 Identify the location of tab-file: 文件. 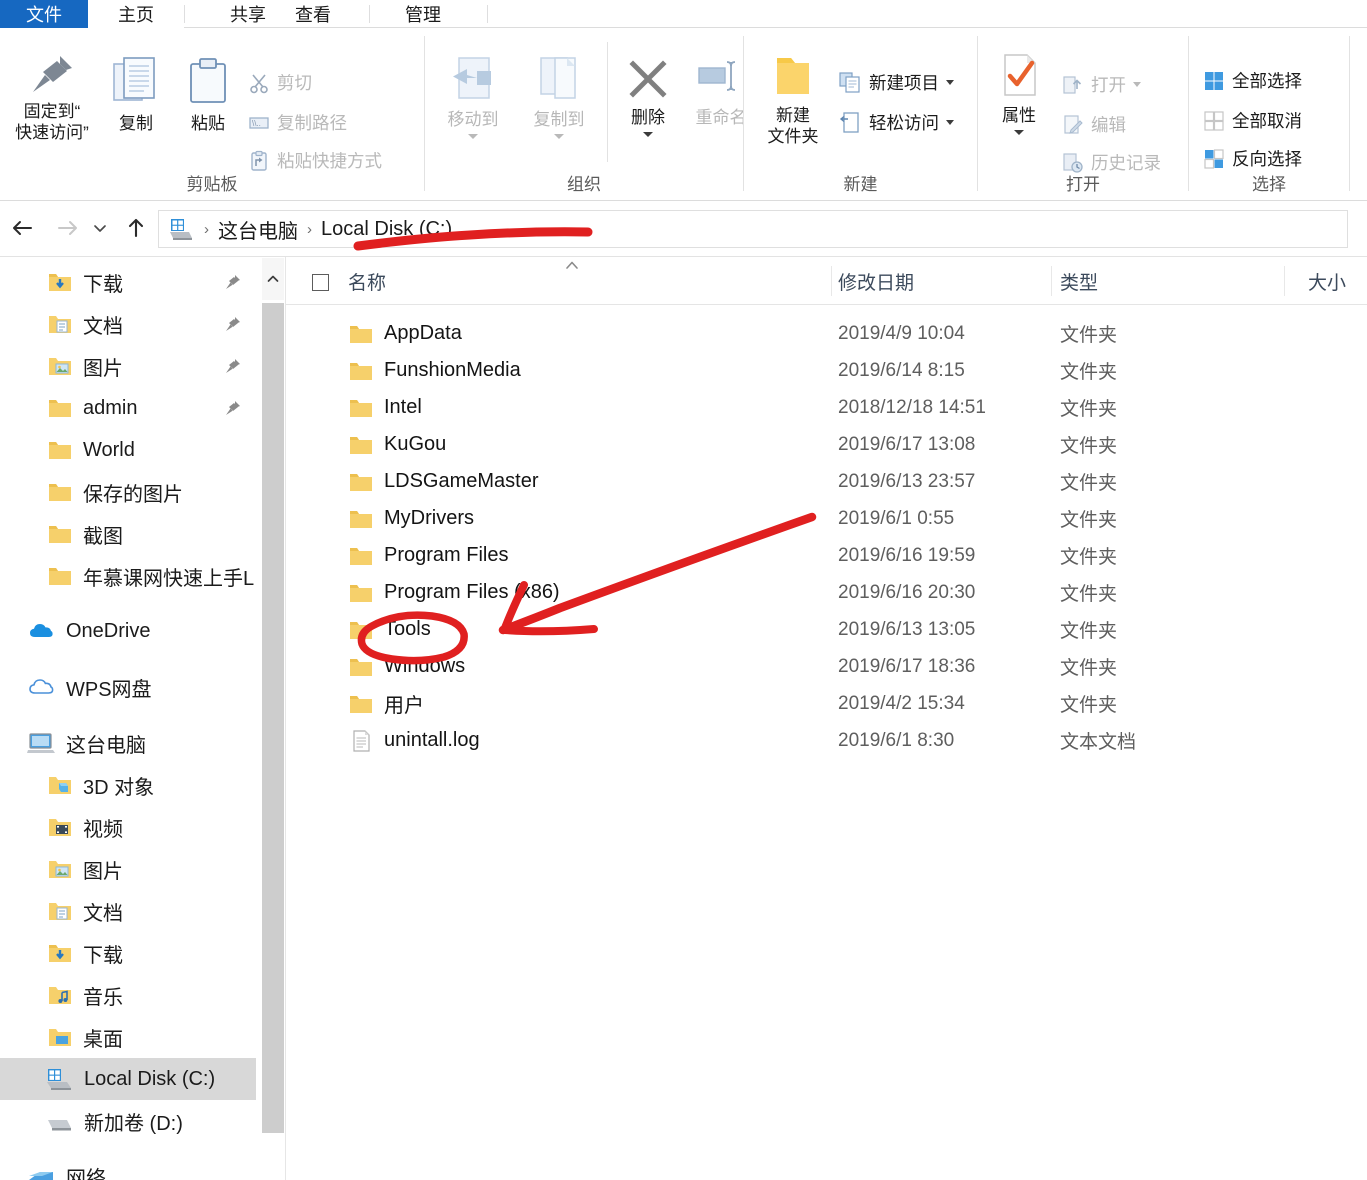
(44, 14).